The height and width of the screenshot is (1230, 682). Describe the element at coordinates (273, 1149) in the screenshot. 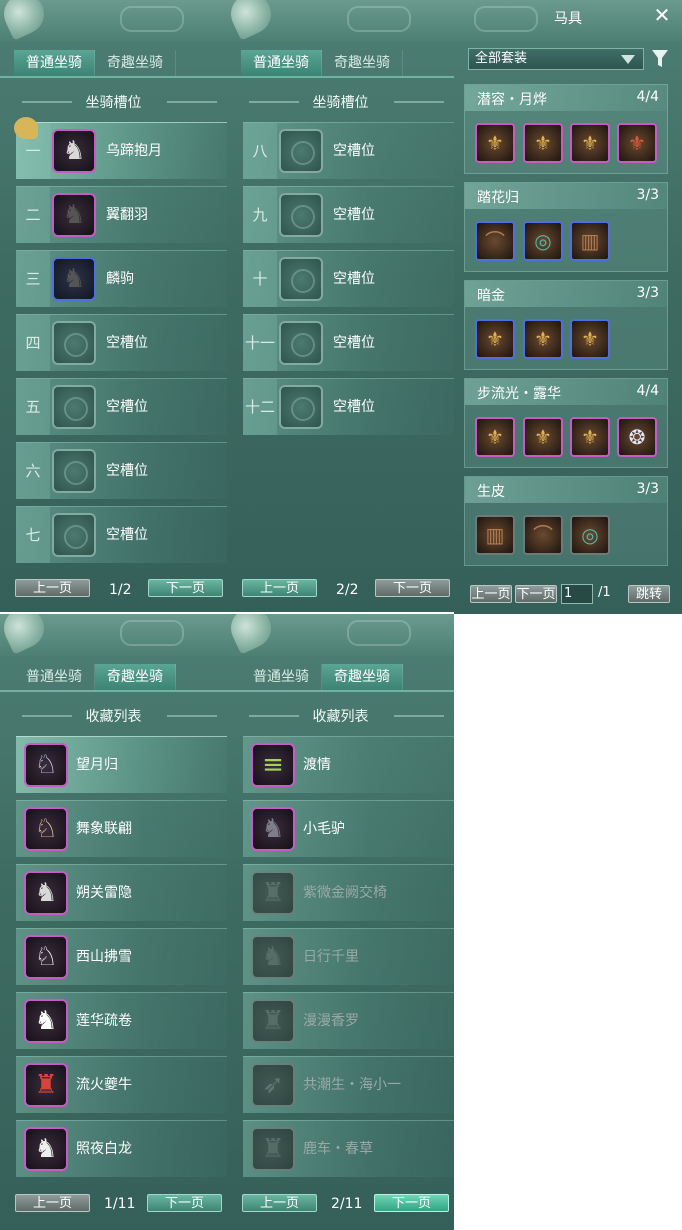

I see `deer-cart-icon: ♜` at that location.